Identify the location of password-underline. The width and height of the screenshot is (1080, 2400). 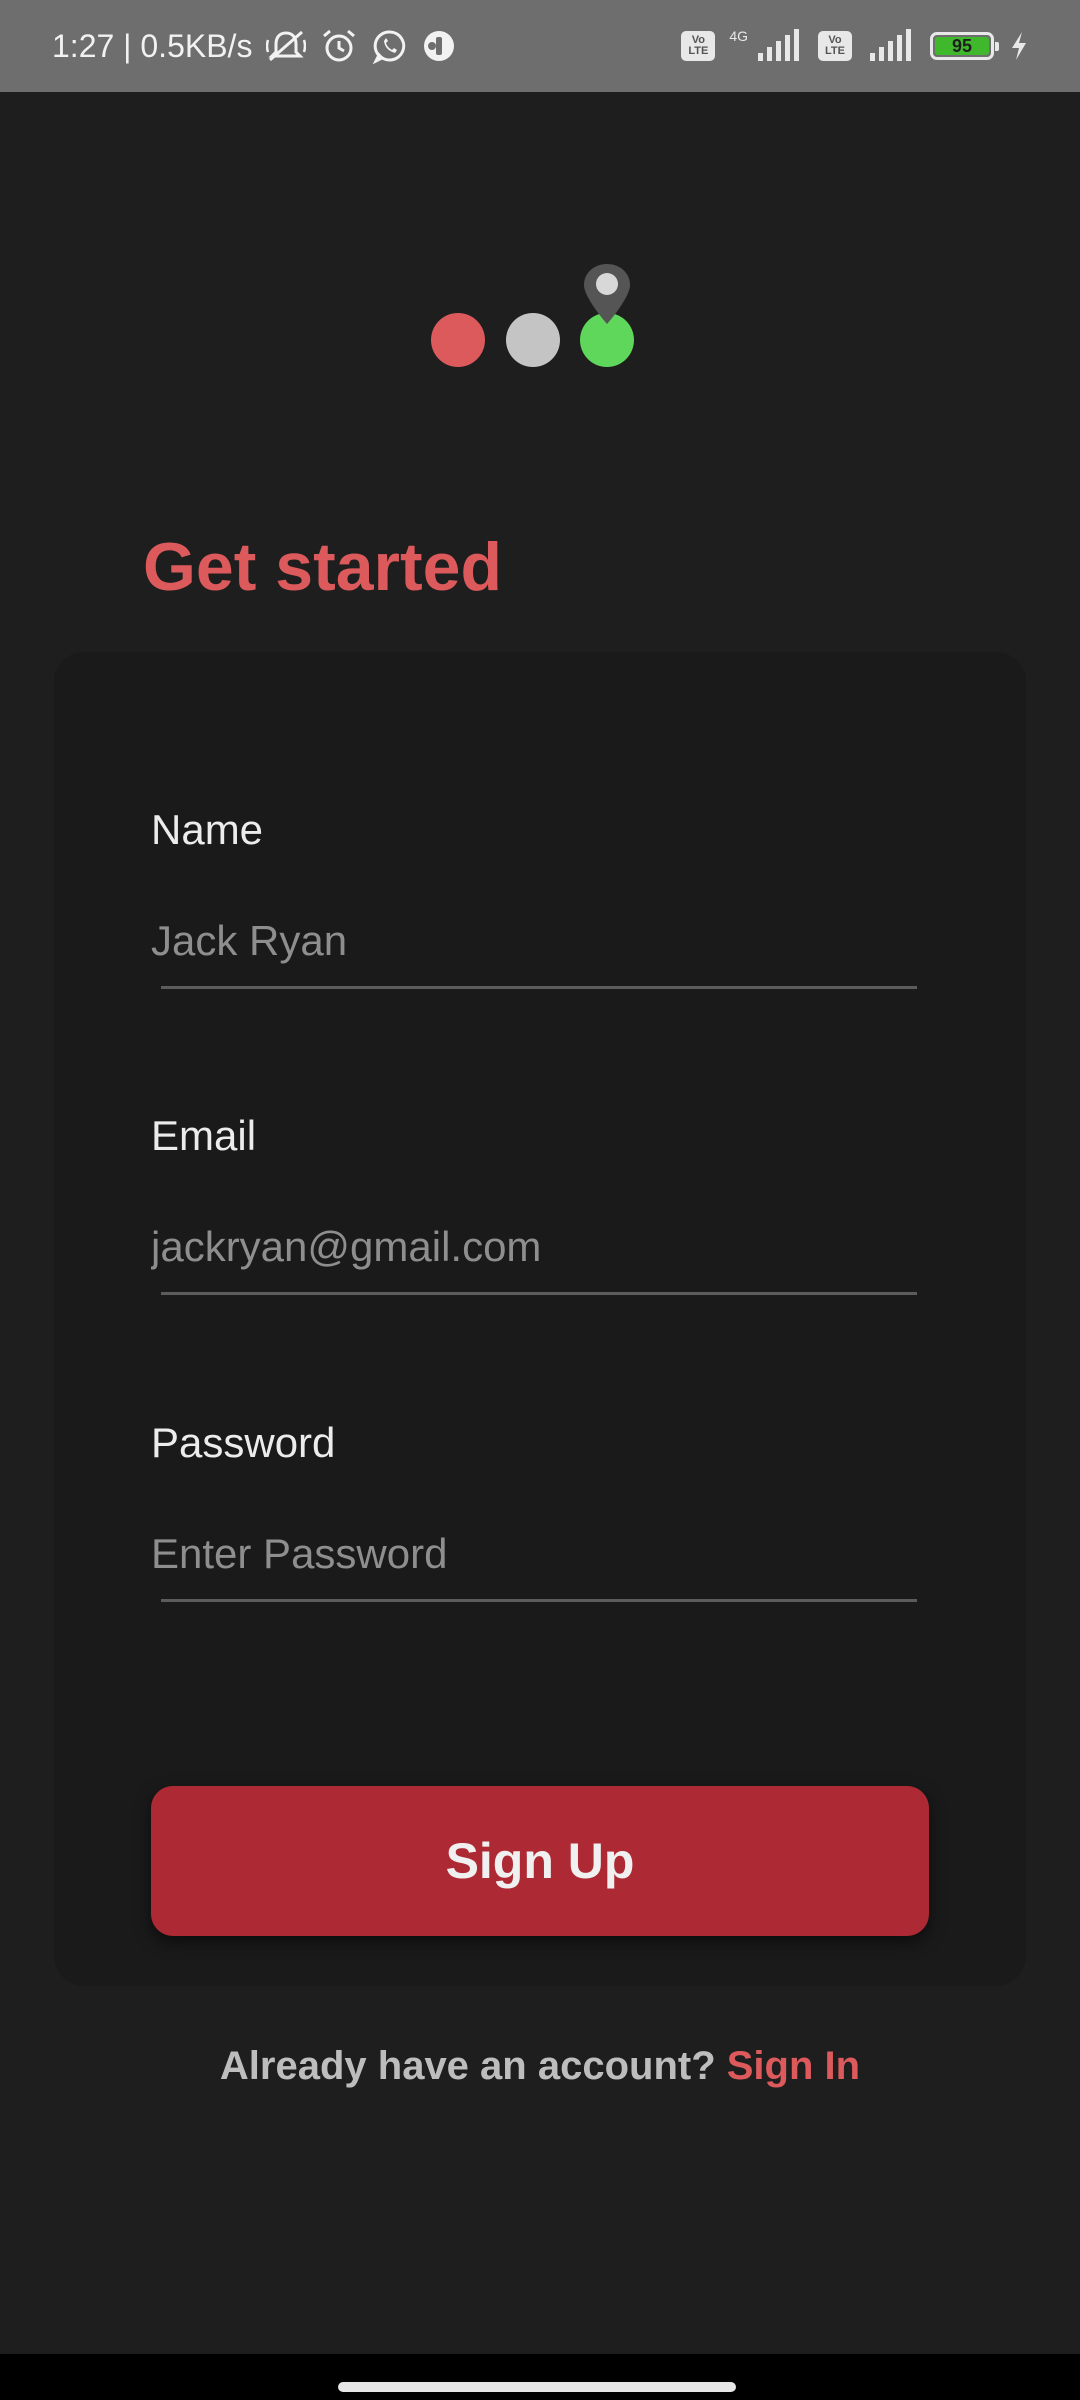
(539, 1600).